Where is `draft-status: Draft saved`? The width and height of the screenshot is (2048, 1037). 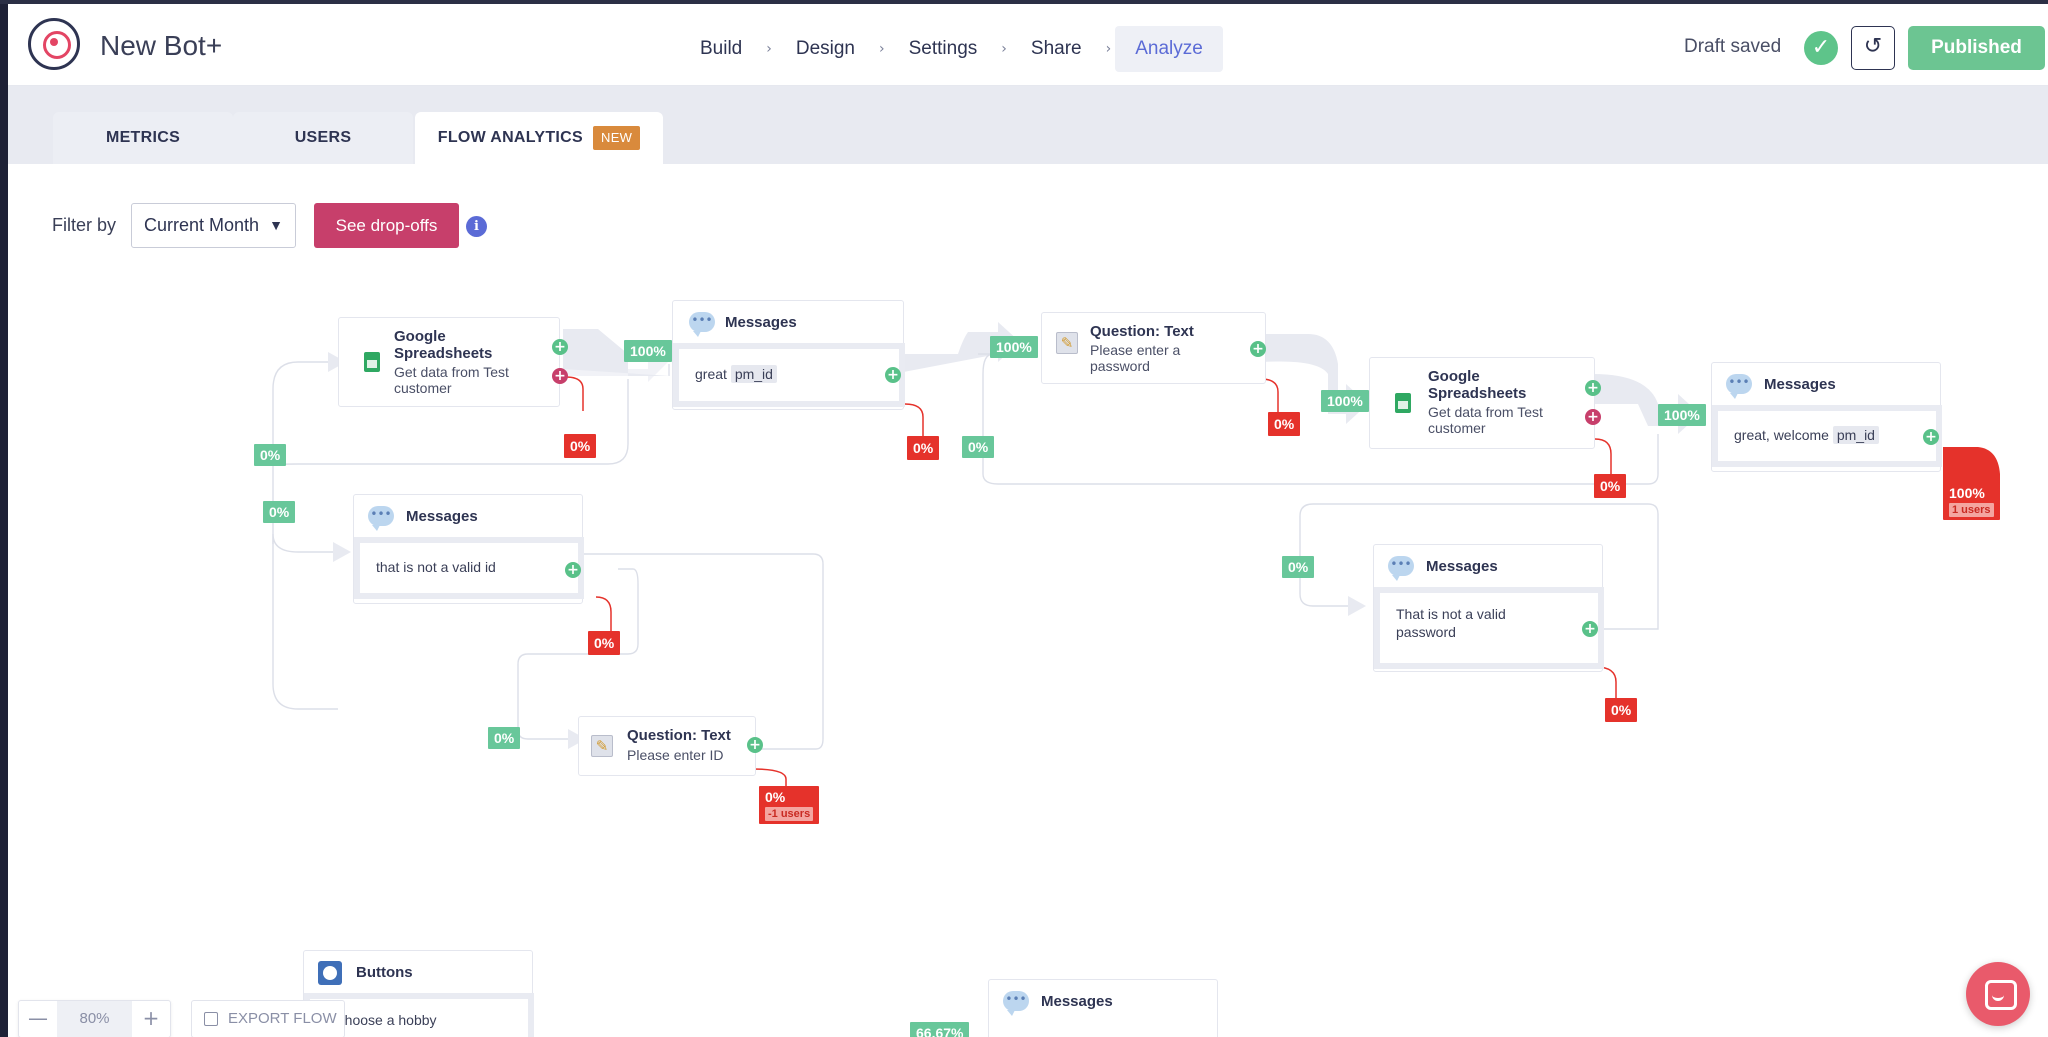 draft-status: Draft saved is located at coordinates (1733, 46).